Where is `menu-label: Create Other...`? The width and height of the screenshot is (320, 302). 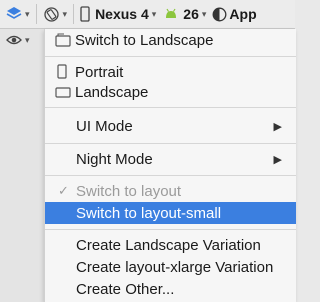 menu-label: Create Other... is located at coordinates (125, 289).